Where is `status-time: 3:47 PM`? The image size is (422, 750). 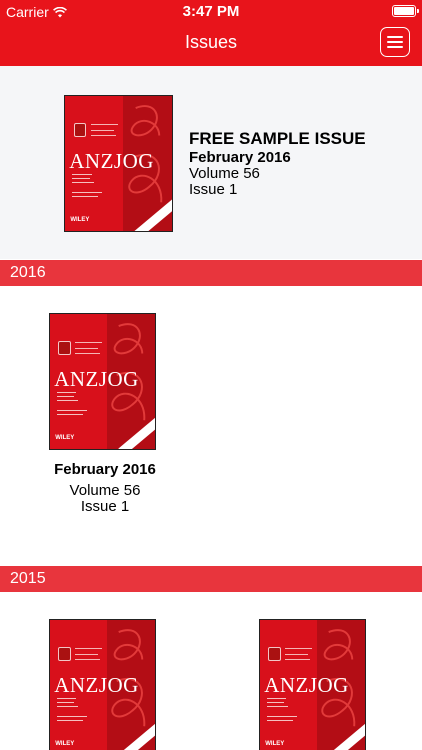
status-time: 3:47 PM is located at coordinates (211, 11).